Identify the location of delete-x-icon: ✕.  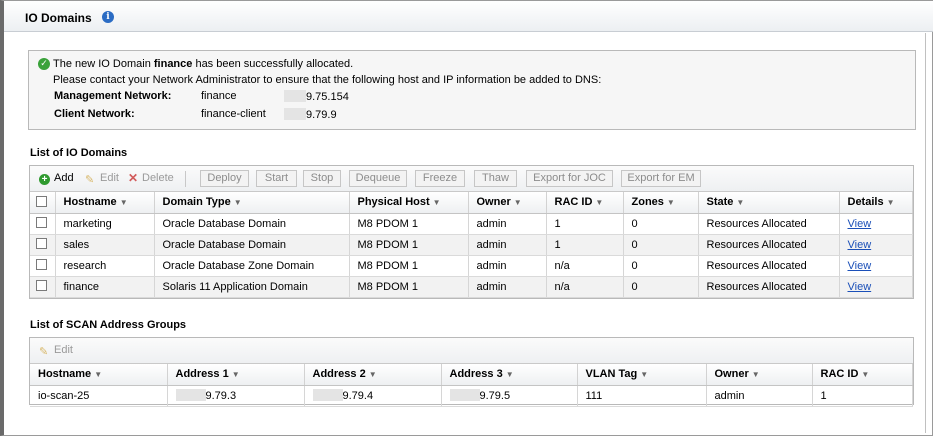
(133, 178).